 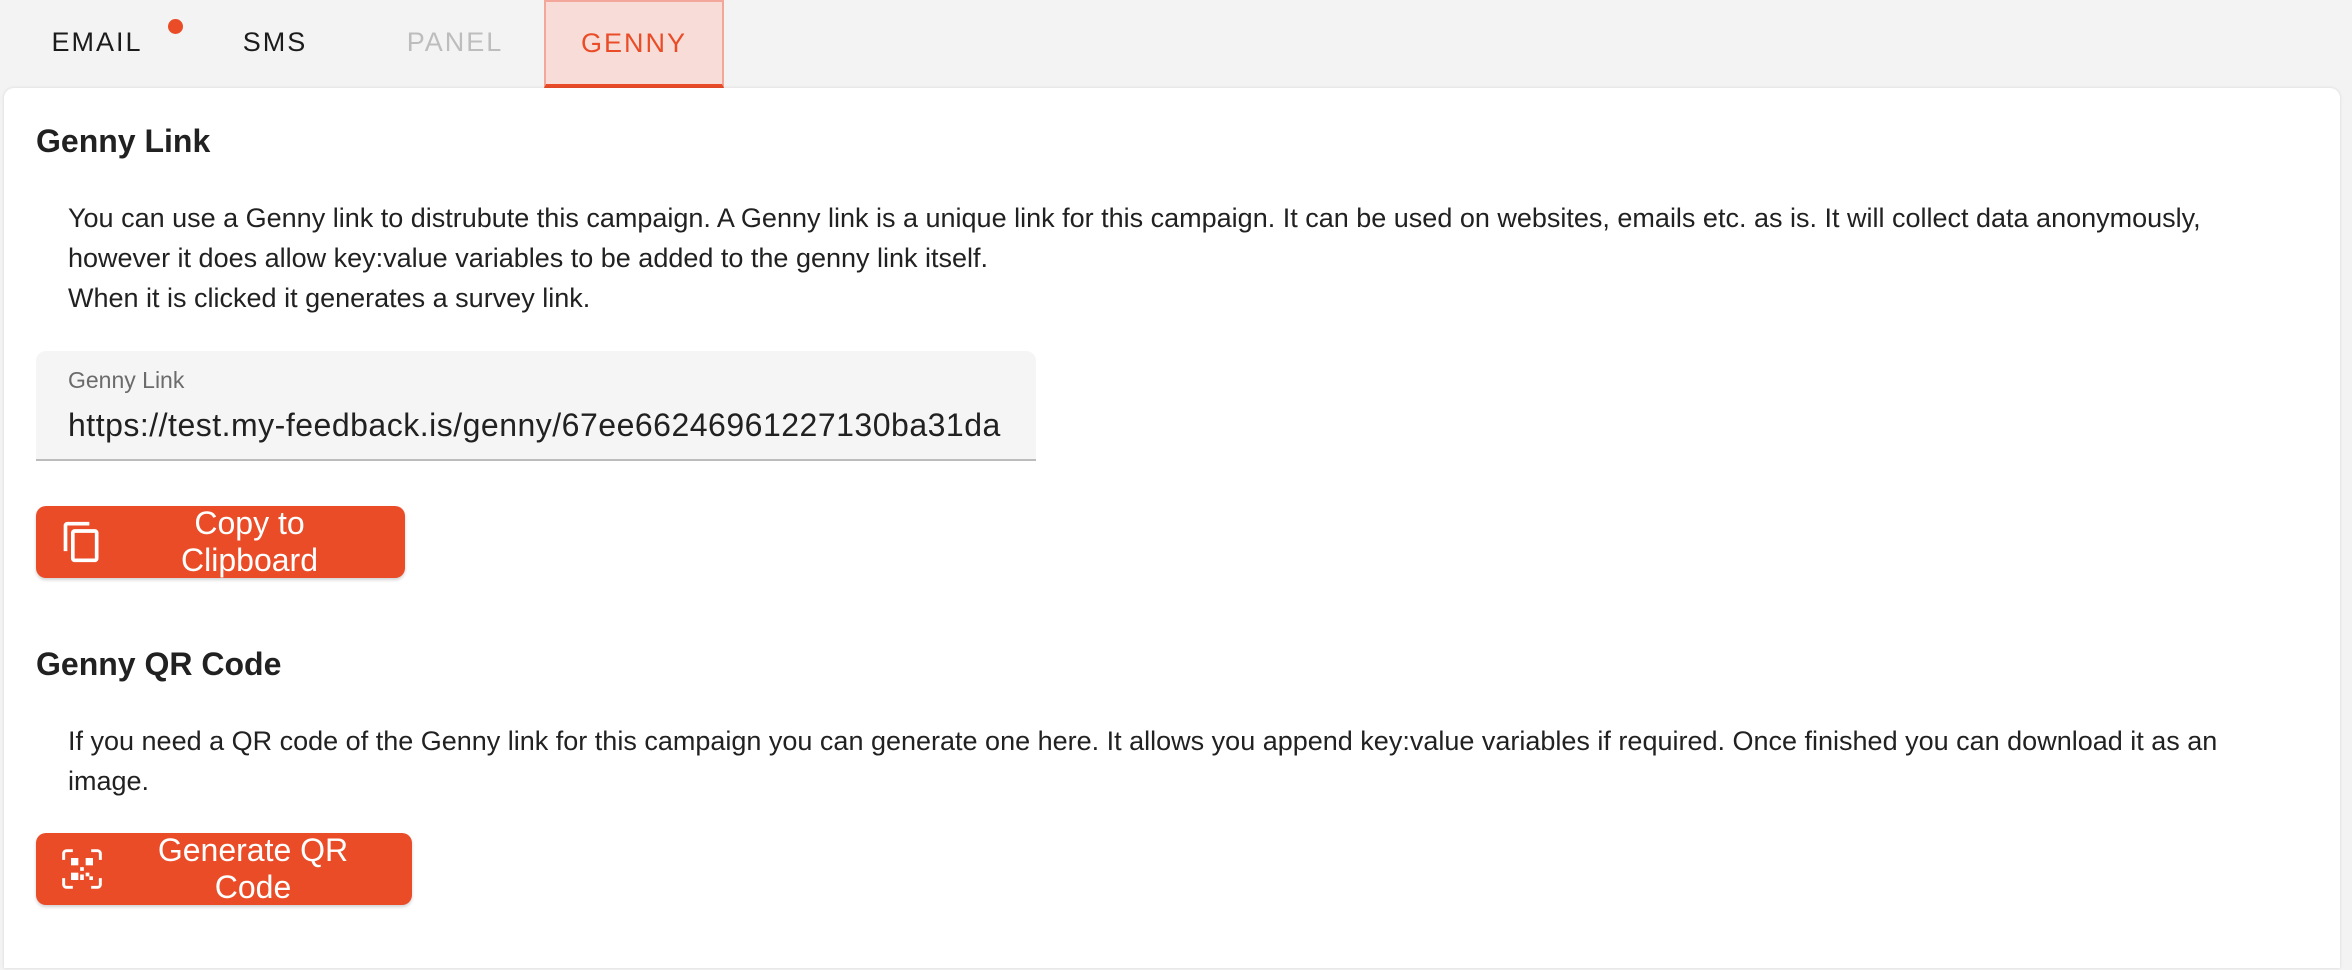 I want to click on tab-email-label: EMAIL, so click(x=97, y=42).